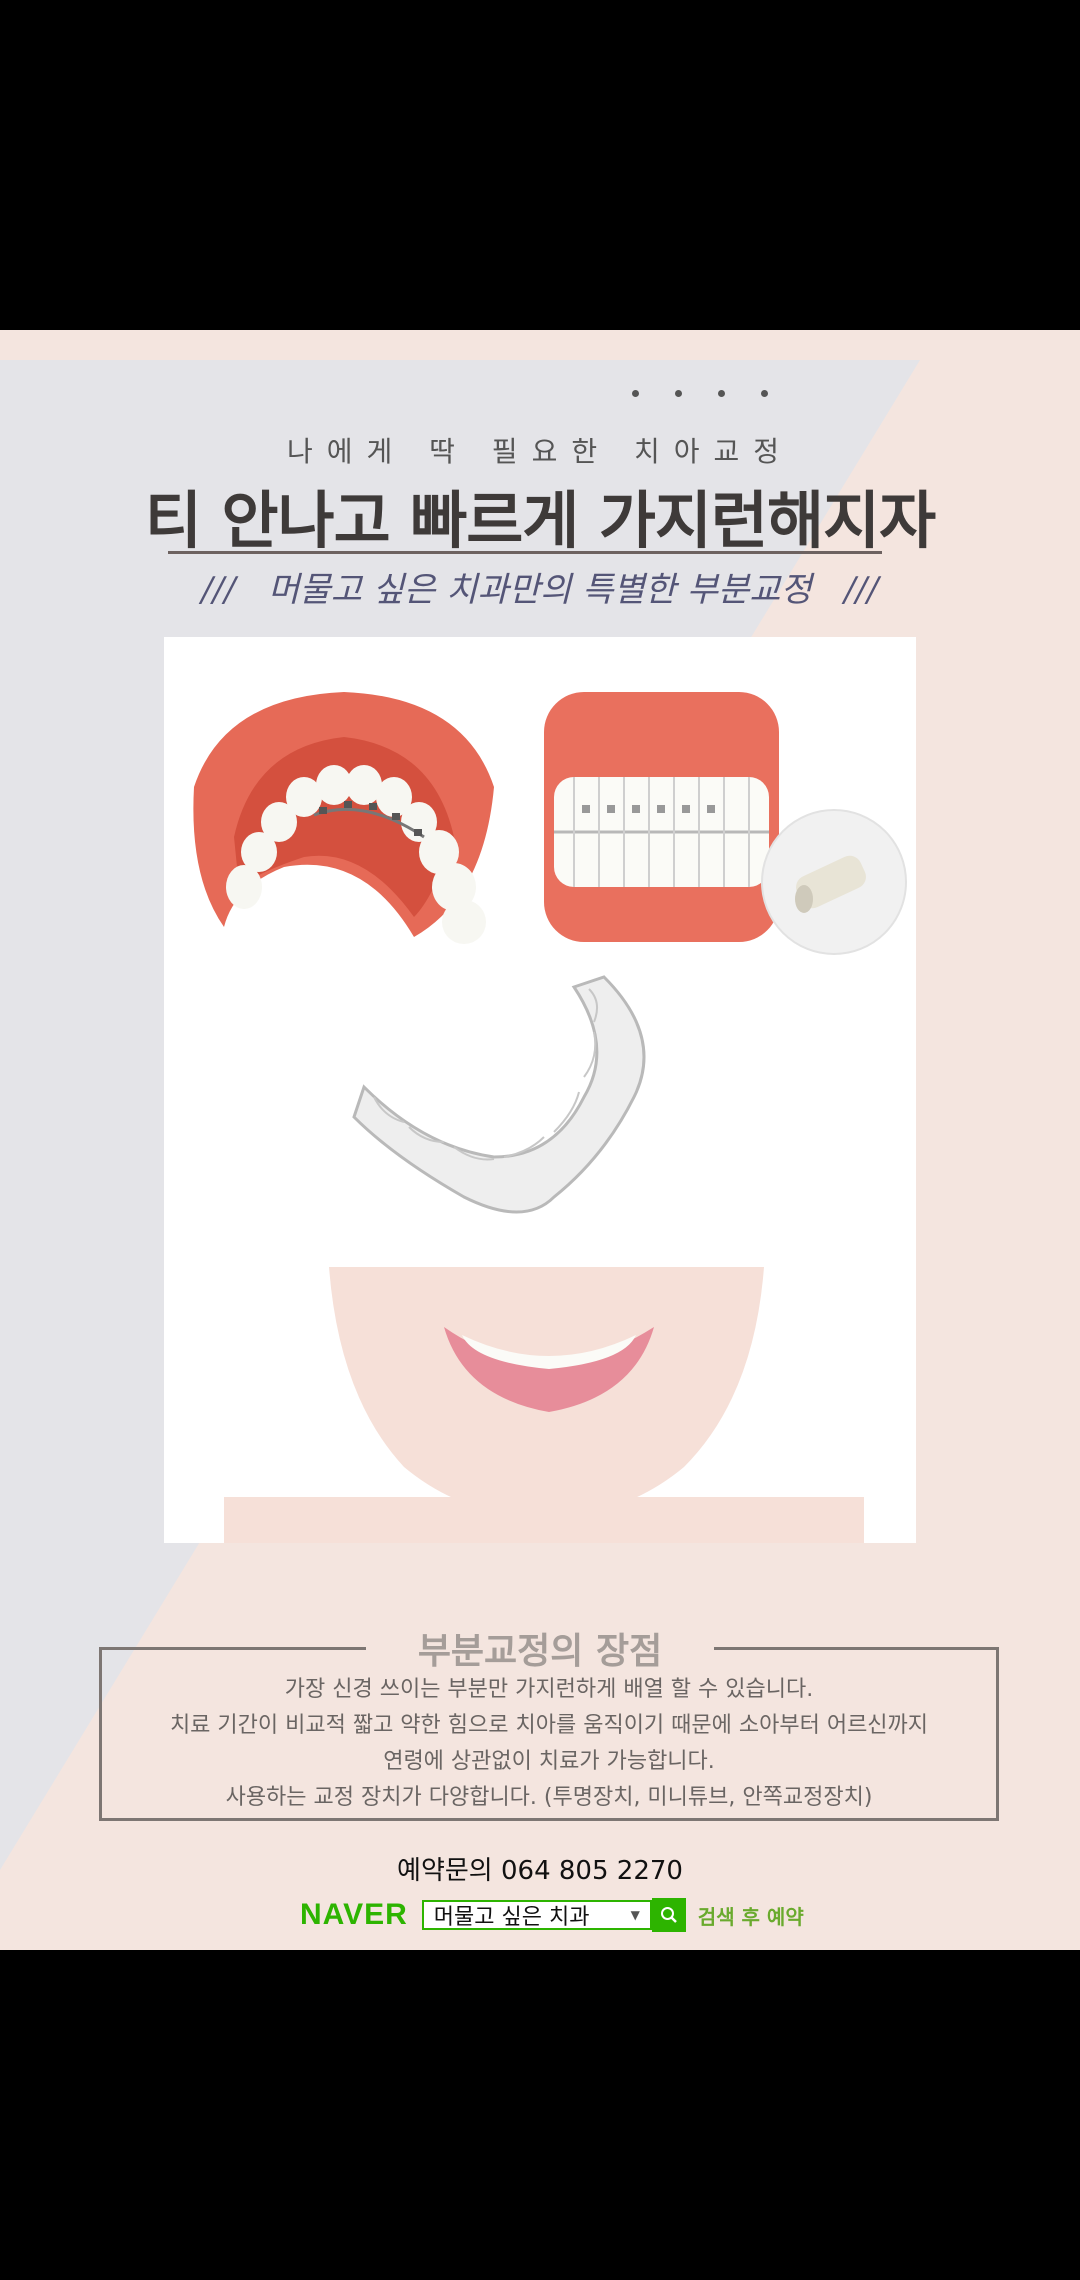 The height and width of the screenshot is (2280, 1080). What do you see at coordinates (354, 1914) in the screenshot?
I see `naver-logo: NAVER` at bounding box center [354, 1914].